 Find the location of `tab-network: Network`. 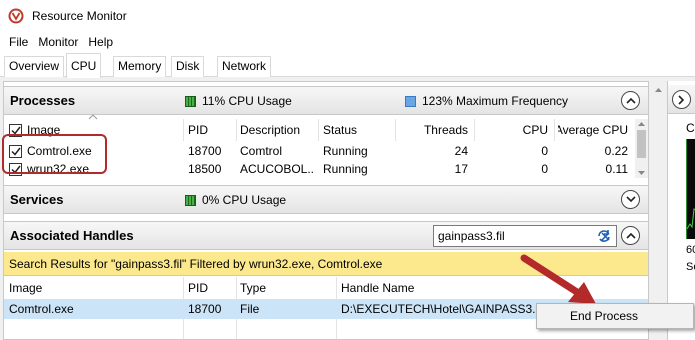

tab-network: Network is located at coordinates (244, 66).